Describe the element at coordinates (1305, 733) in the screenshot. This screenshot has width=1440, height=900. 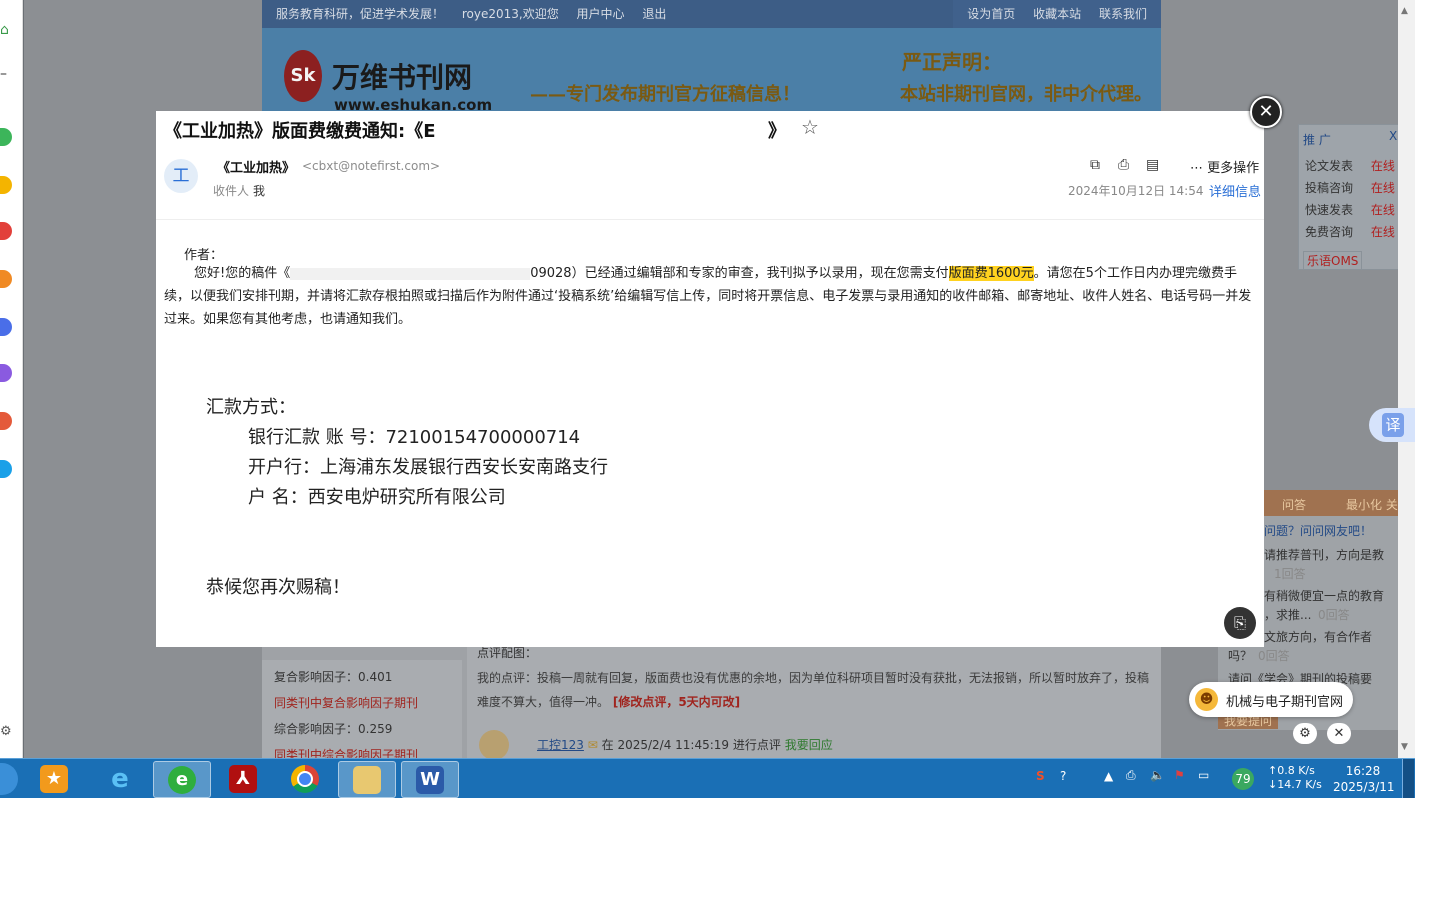
I see `bubble-settings-icon: ⚙` at that location.